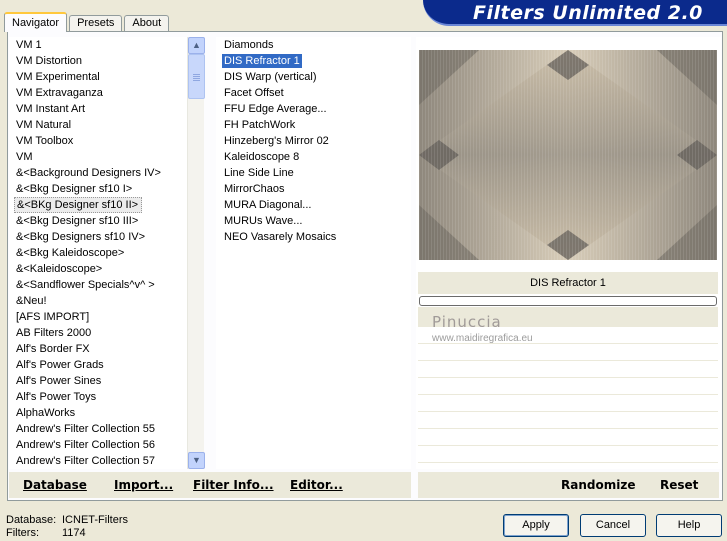 This screenshot has height=541, width=727. What do you see at coordinates (98, 269) in the screenshot?
I see `category-item: &<Kaleidoscope>` at bounding box center [98, 269].